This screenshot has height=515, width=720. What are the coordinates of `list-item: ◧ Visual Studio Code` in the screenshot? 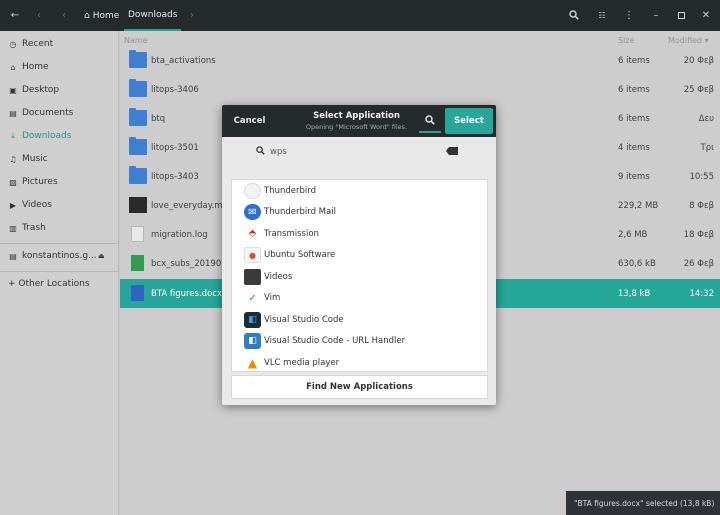 It's located at (359, 320).